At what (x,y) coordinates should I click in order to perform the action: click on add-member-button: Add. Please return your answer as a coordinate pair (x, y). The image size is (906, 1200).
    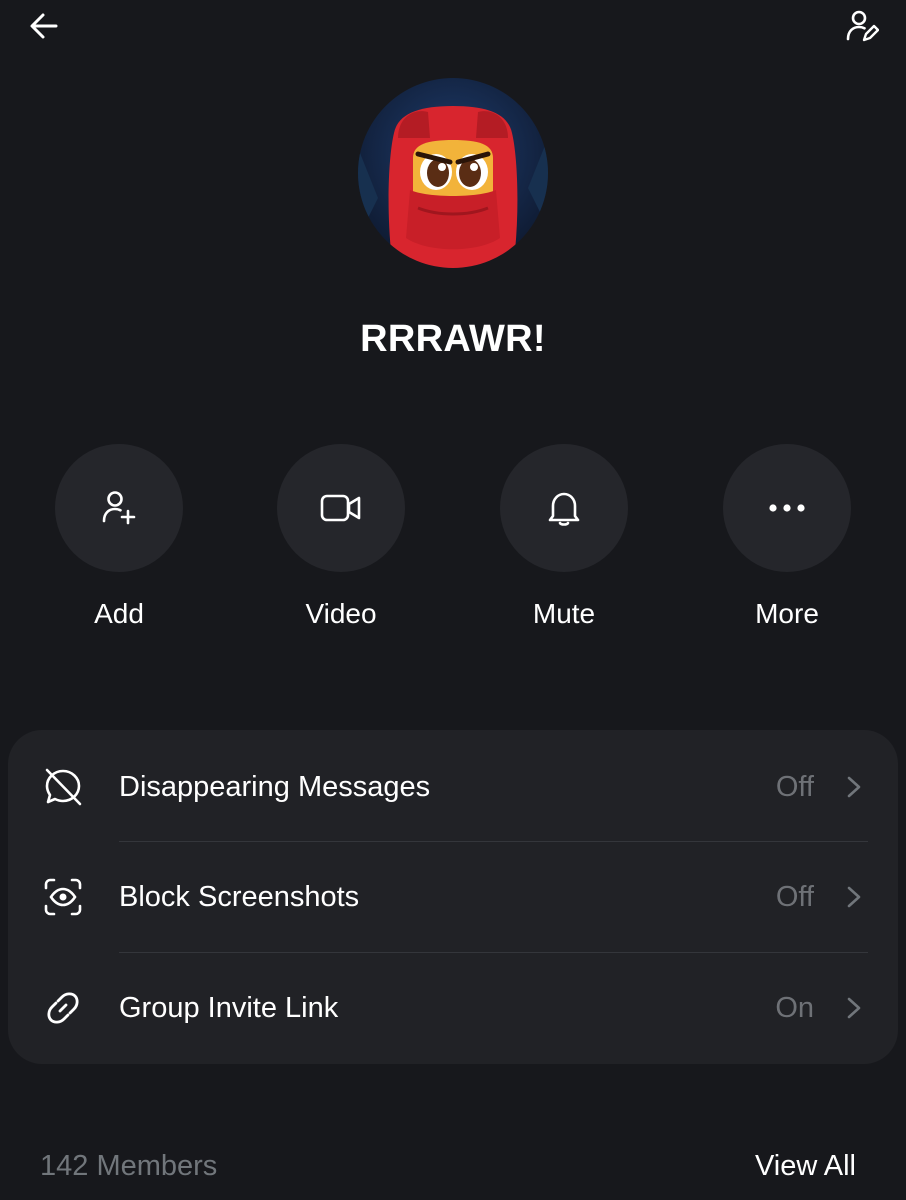
    Looking at the image, I should click on (119, 537).